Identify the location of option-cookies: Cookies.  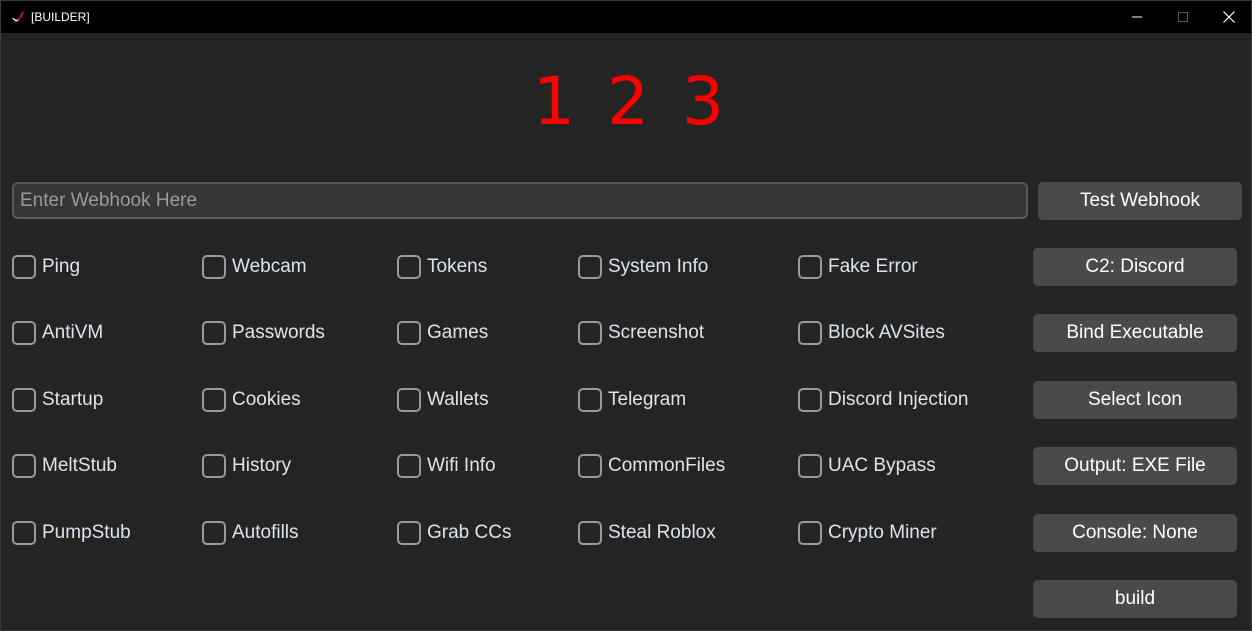
(251, 400).